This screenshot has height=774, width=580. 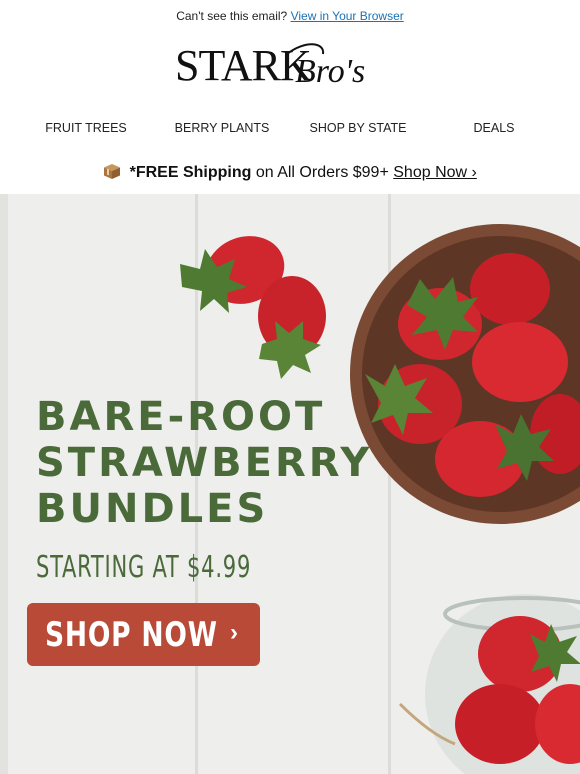 I want to click on free-shipping-text: on All Orders $99+, so click(x=322, y=172).